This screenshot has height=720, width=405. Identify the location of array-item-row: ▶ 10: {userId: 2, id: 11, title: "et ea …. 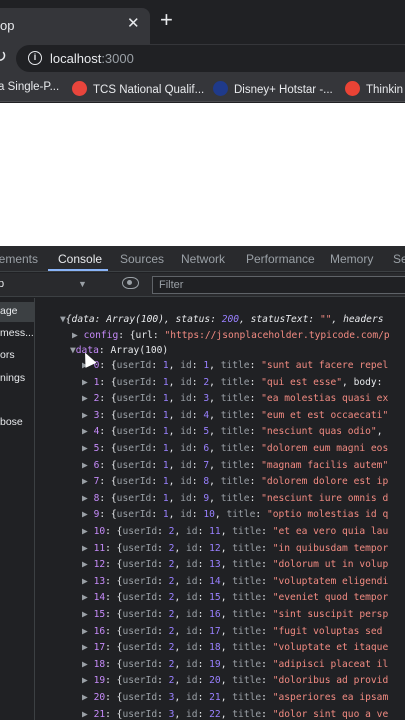
(235, 531).